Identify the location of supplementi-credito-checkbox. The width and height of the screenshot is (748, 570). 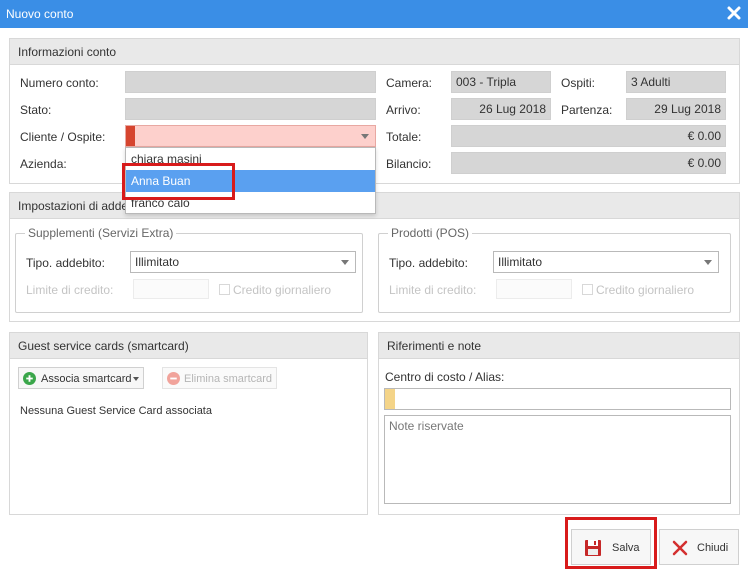
(224, 289).